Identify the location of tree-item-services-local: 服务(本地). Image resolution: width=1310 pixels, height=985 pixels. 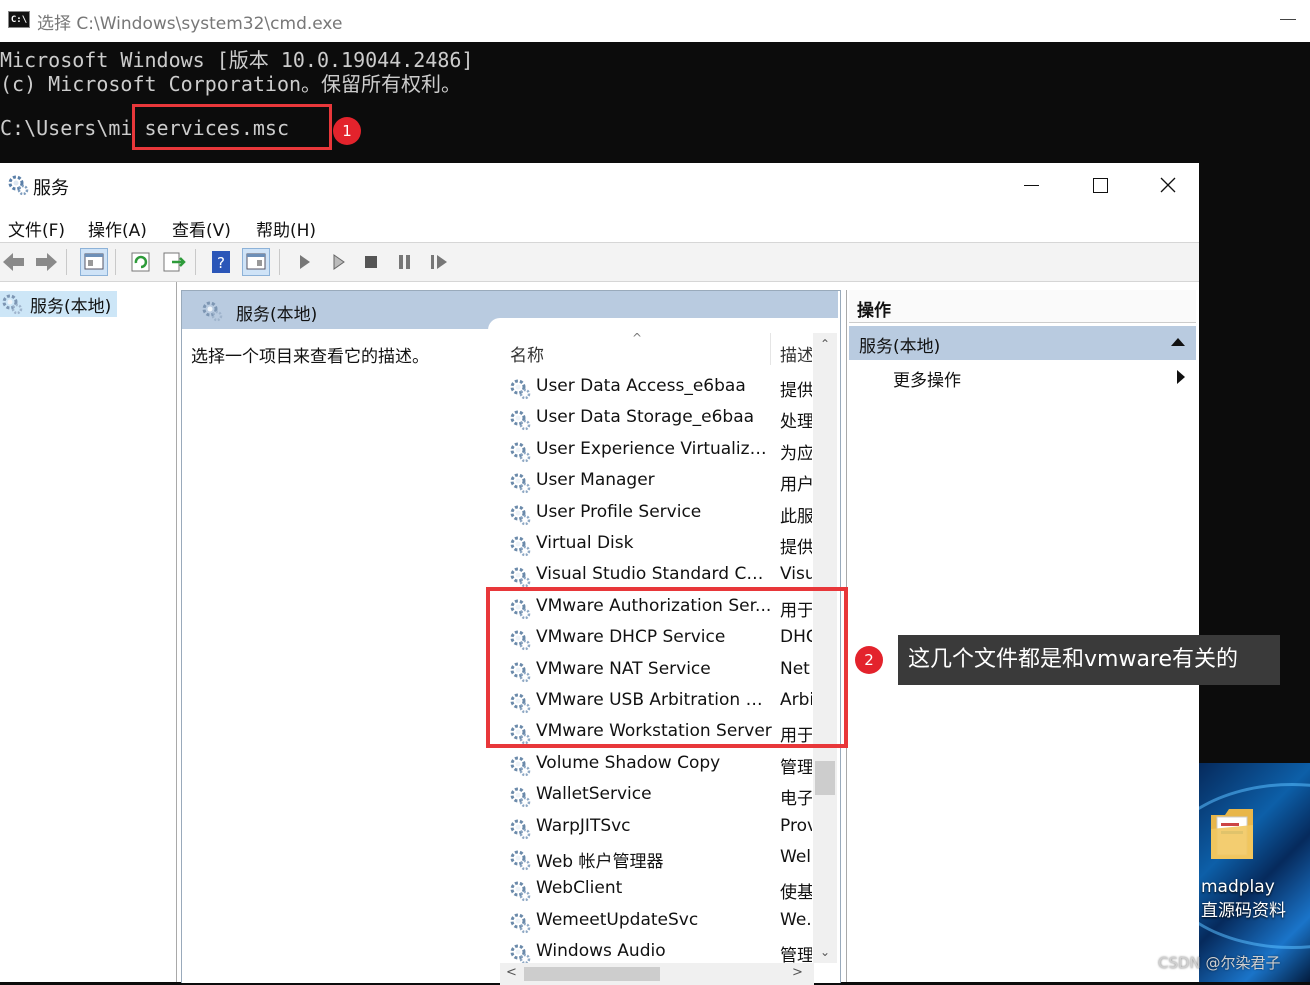
(59, 304).